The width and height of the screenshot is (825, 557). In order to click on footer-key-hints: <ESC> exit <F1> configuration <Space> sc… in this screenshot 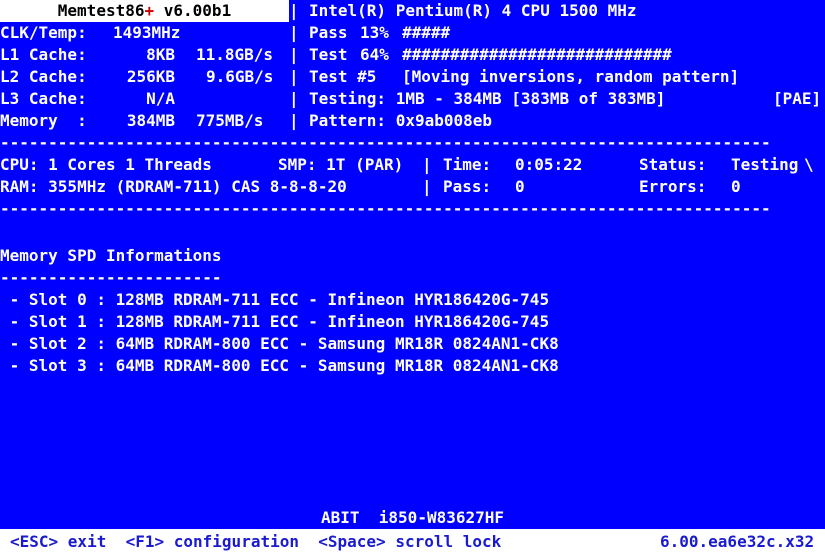, I will do `click(255, 542)`.